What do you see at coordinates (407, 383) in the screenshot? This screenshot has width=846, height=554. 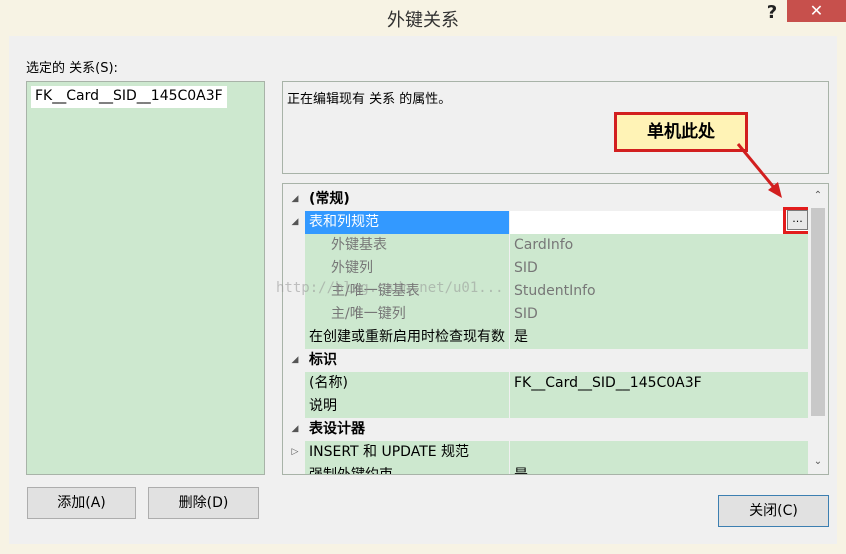 I see `property-name: (名称)` at bounding box center [407, 383].